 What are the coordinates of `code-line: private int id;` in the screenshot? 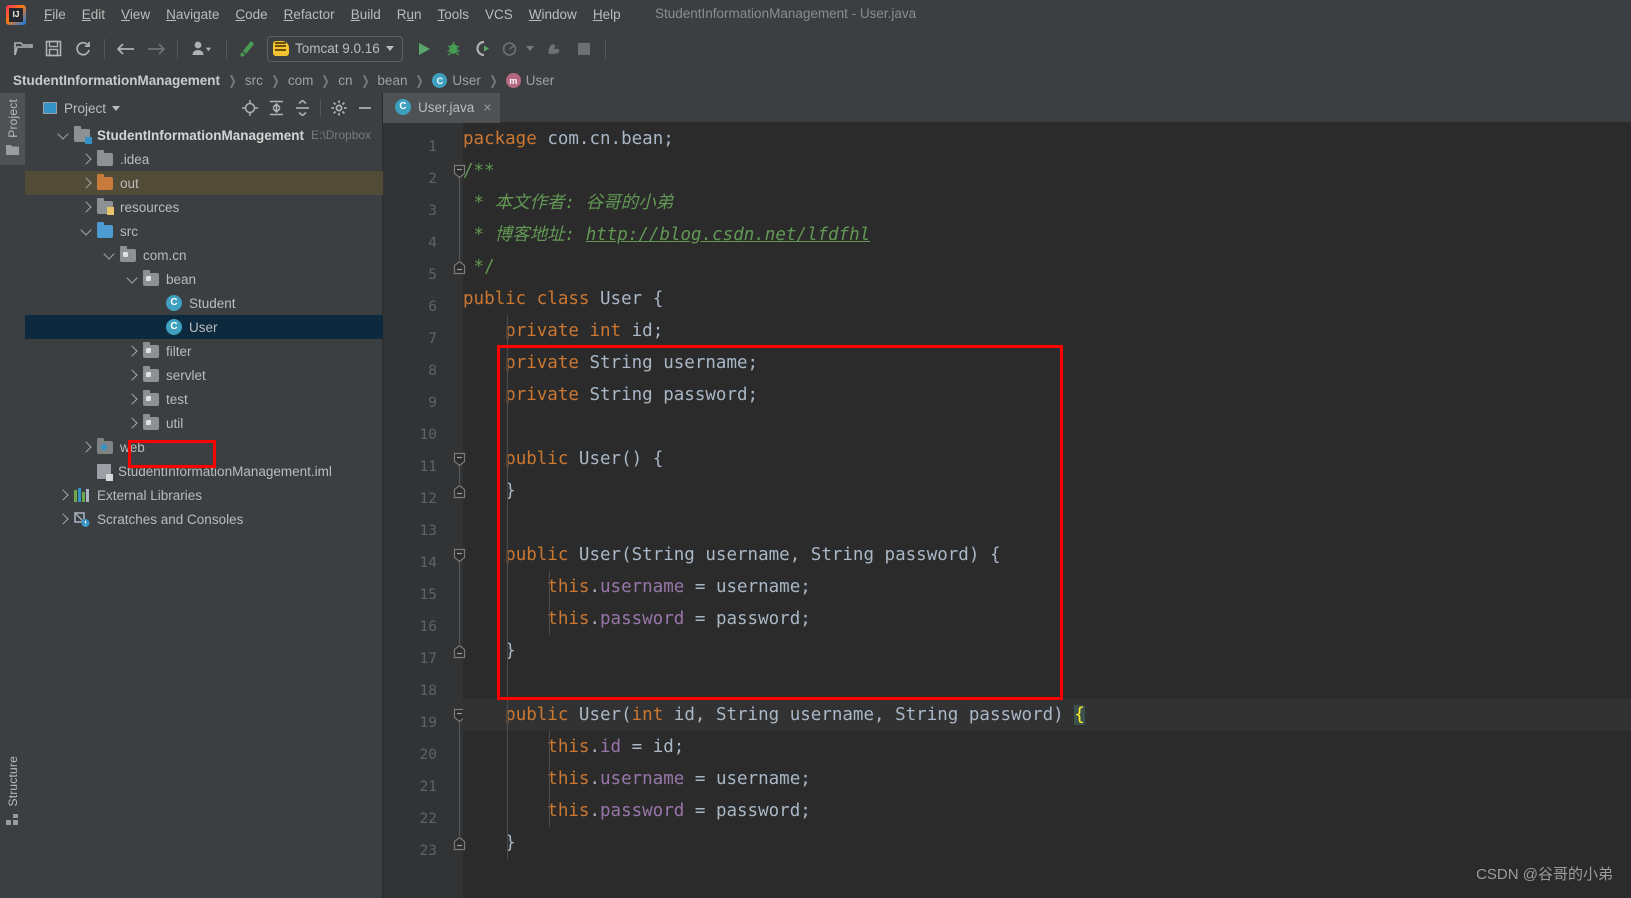 It's located at (563, 331).